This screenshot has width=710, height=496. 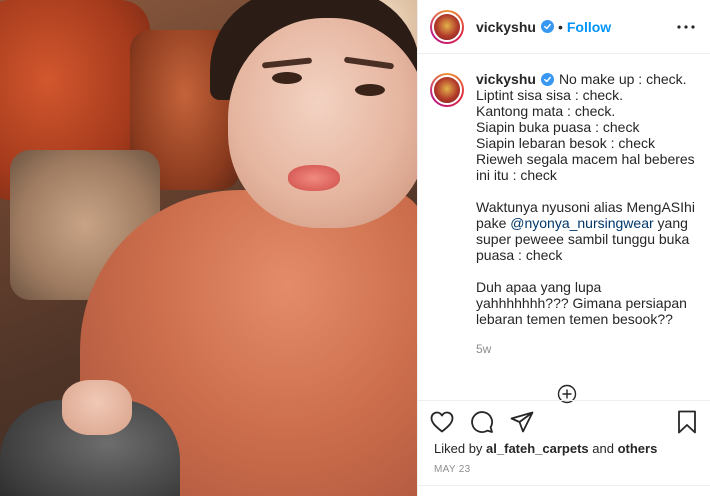 I want to click on left-eye, so click(x=287, y=78).